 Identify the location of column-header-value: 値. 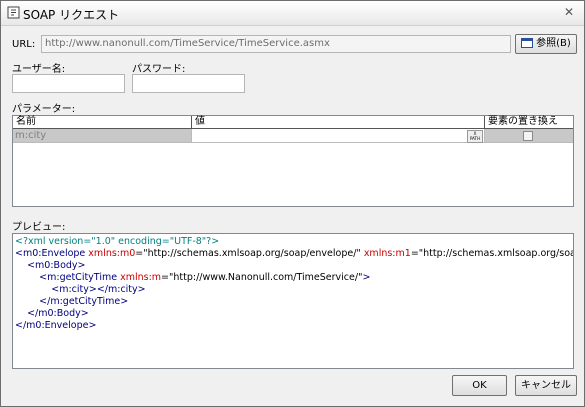
(338, 122).